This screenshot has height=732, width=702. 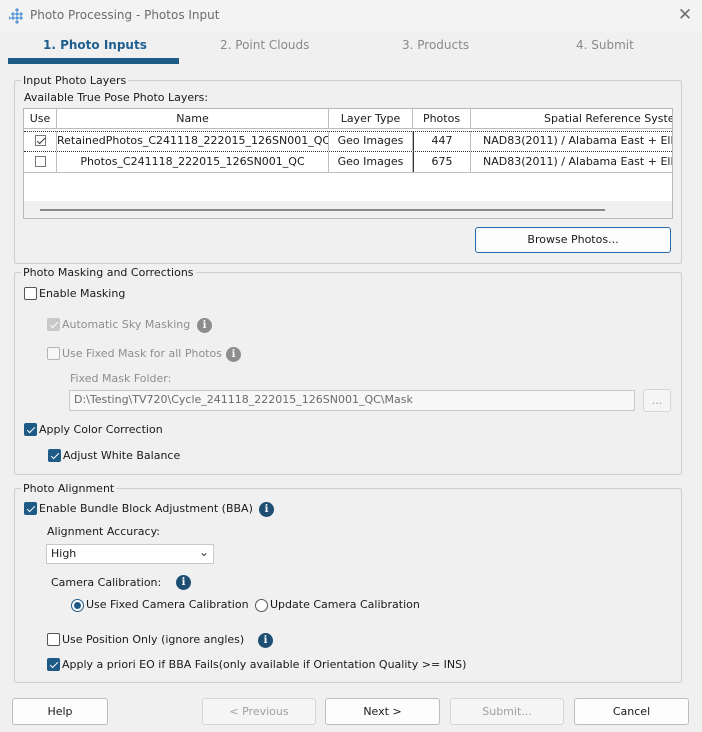 What do you see at coordinates (30, 508) in the screenshot?
I see `enable-bba-checkbox` at bounding box center [30, 508].